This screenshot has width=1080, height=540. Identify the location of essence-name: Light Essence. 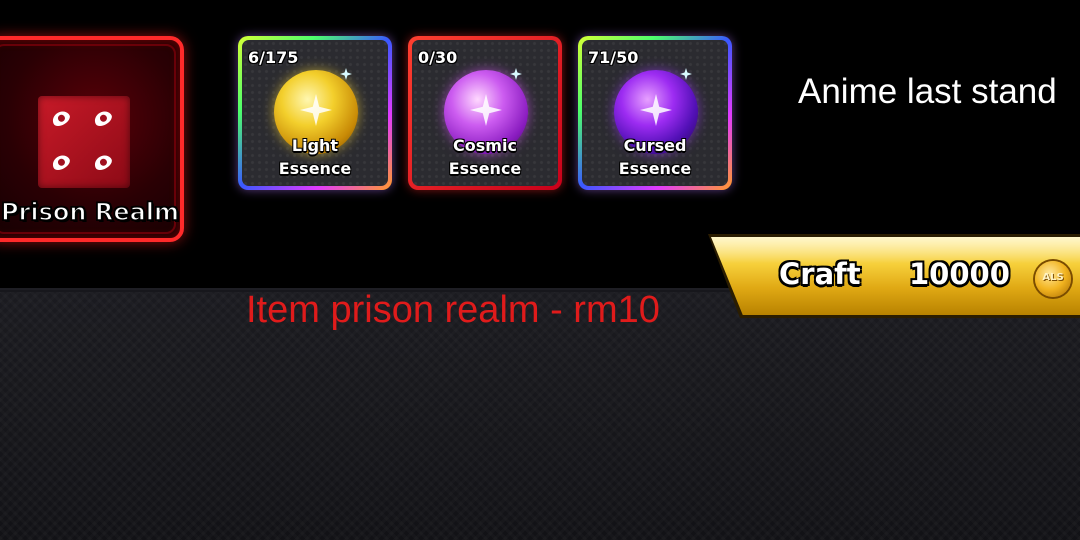
(315, 157).